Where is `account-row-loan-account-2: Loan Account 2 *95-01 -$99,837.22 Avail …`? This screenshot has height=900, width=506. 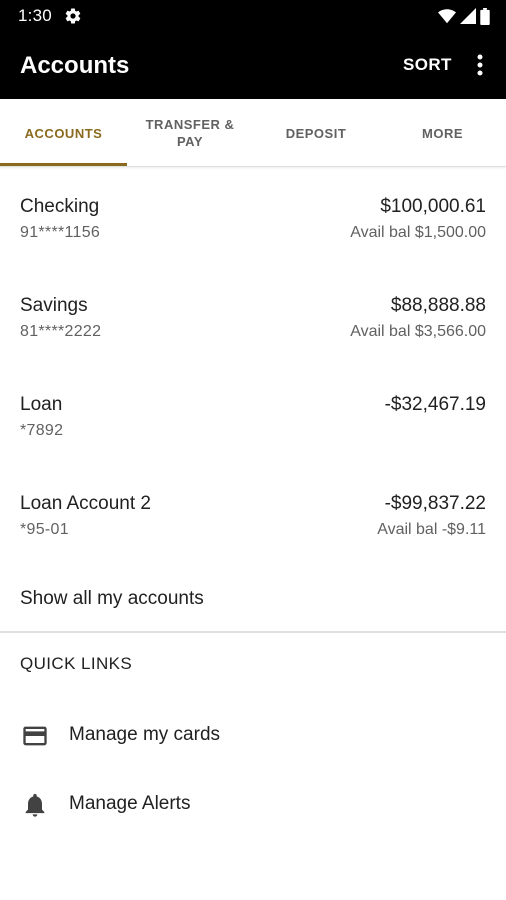 account-row-loan-account-2: Loan Account 2 *95-01 -$99,837.22 Avail … is located at coordinates (253, 538).